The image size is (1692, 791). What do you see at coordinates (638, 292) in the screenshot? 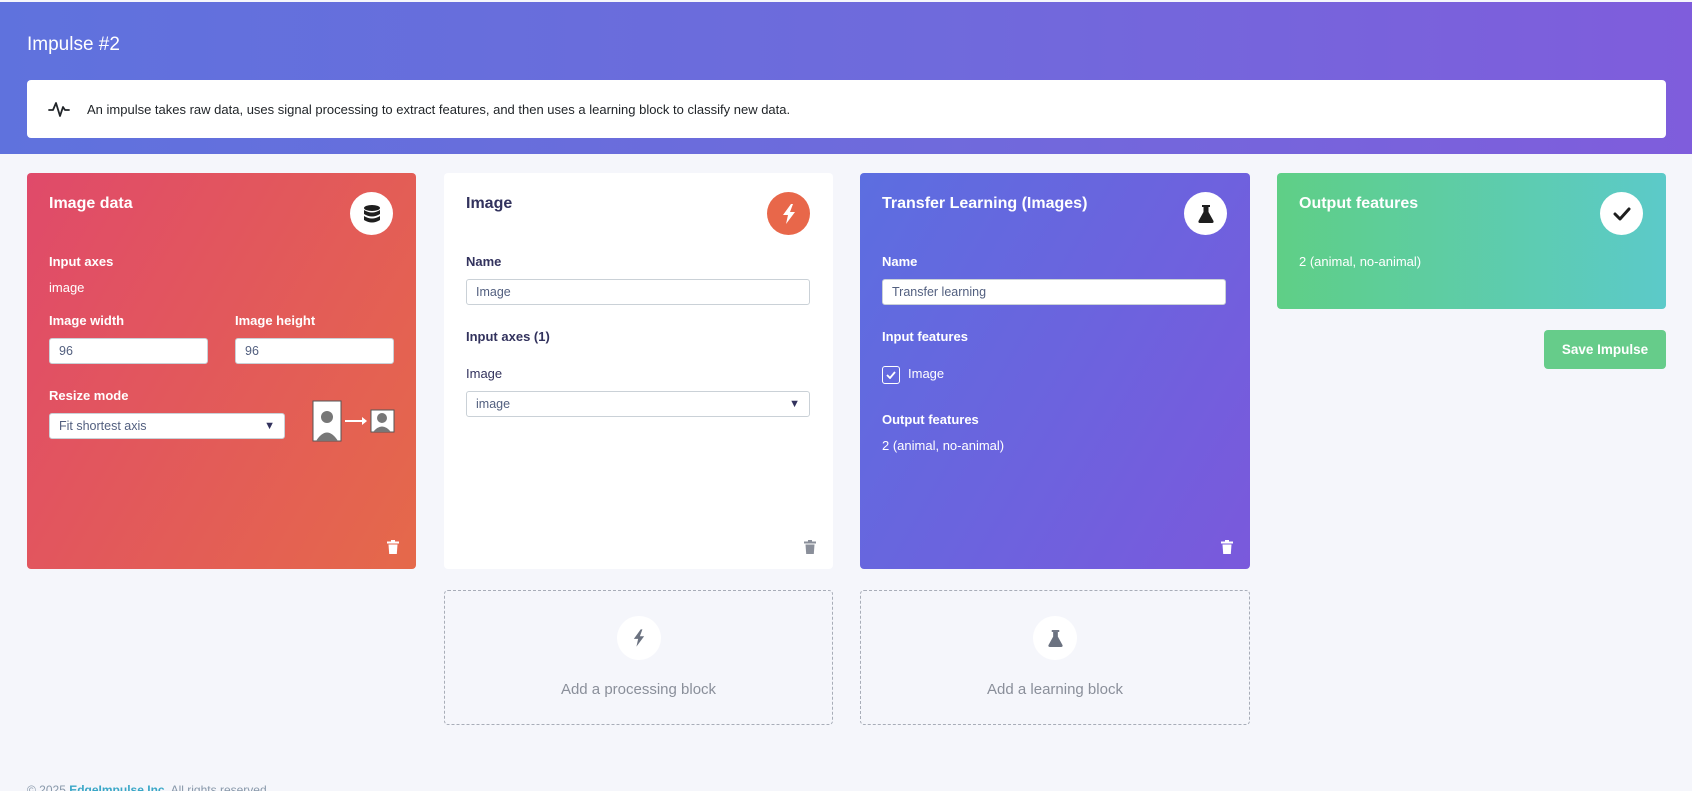
I see `processing-name-input: Image` at bounding box center [638, 292].